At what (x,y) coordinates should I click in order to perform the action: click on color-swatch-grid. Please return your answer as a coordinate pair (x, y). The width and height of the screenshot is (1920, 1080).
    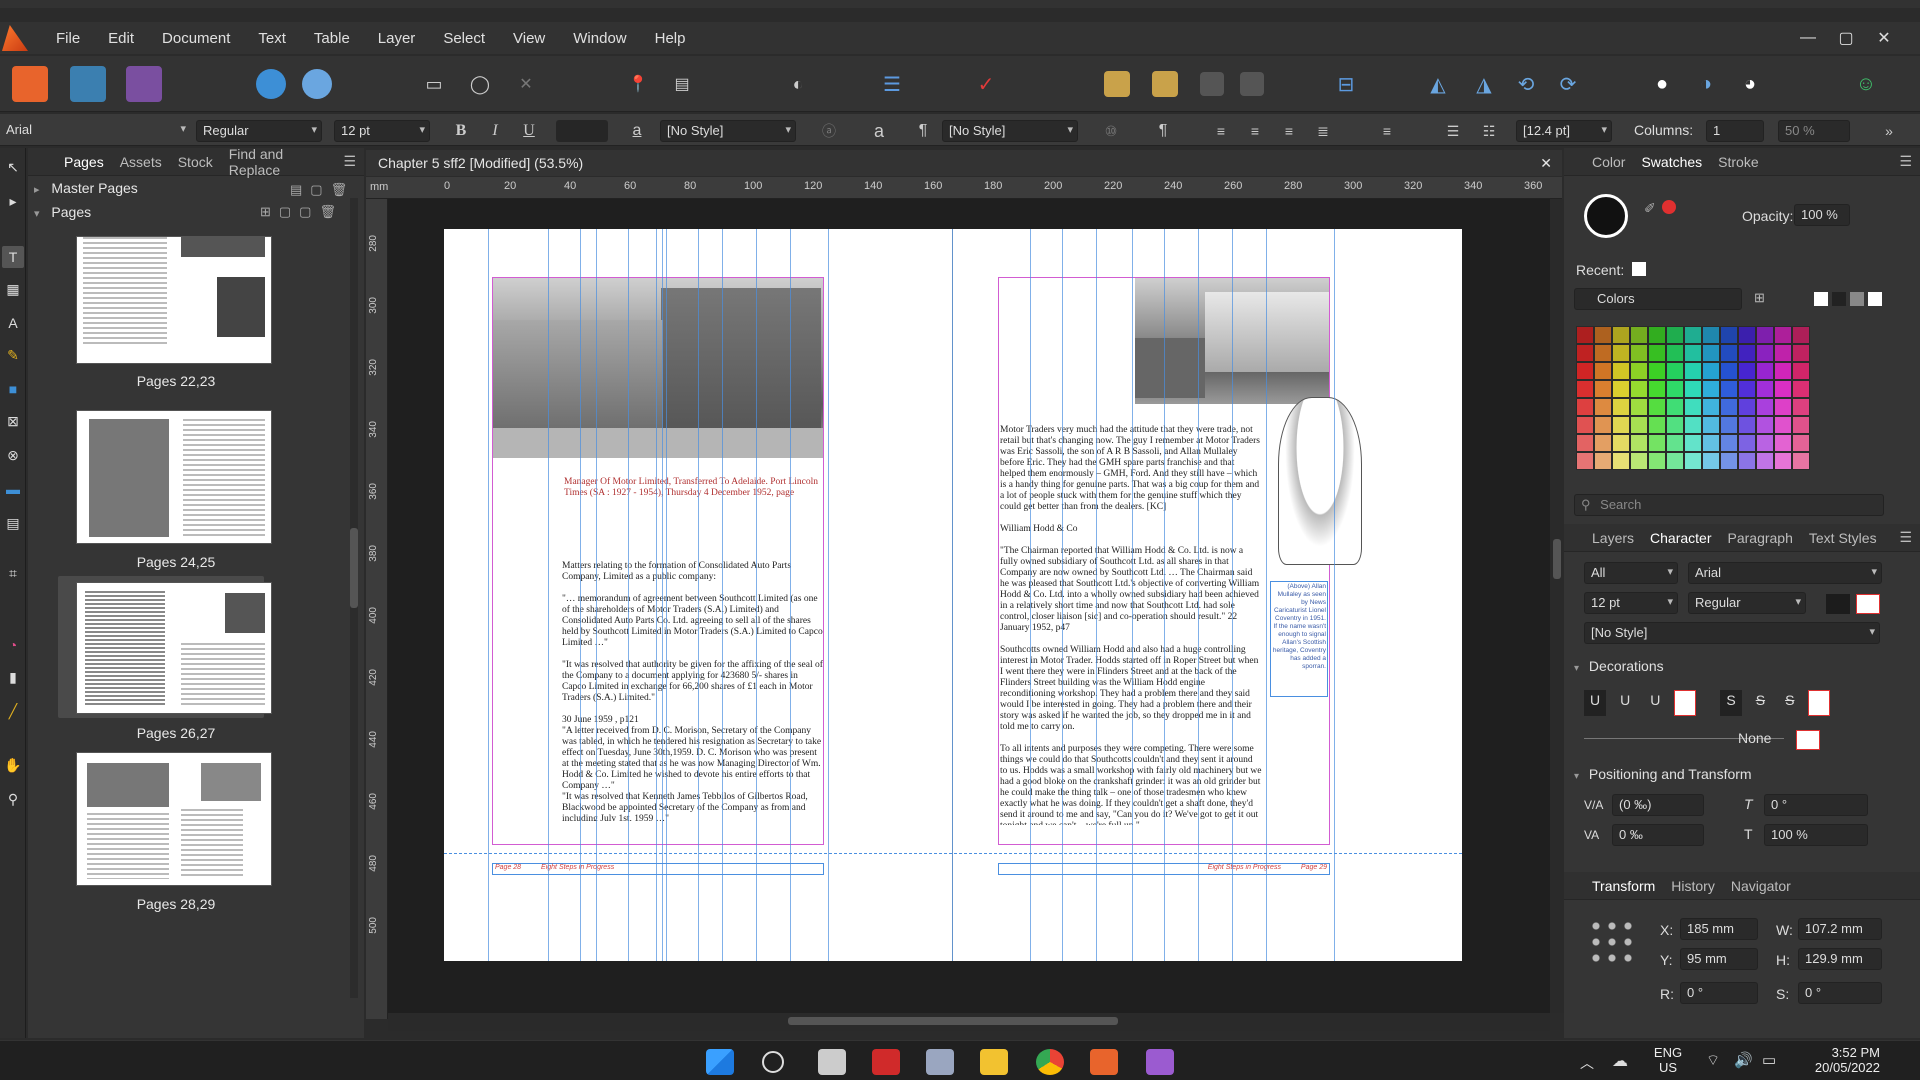
    Looking at the image, I should click on (1721, 400).